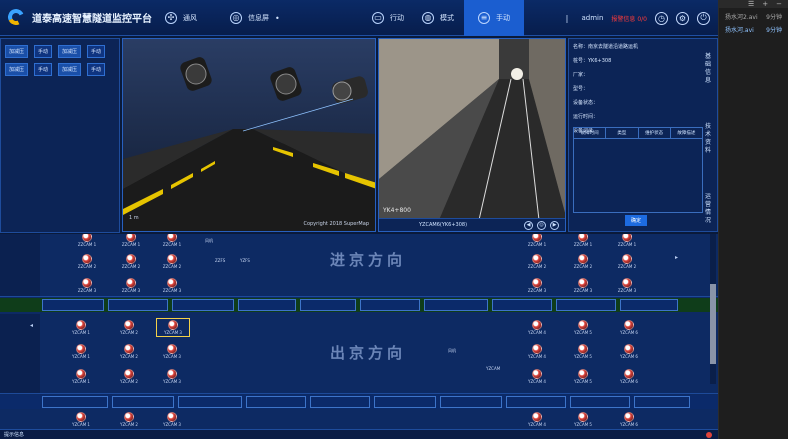 This screenshot has height=439, width=788. I want to click on camera-view: YK4+800 YZCAM6(YK6+308) ◀ ◎ ▶, so click(472, 135).